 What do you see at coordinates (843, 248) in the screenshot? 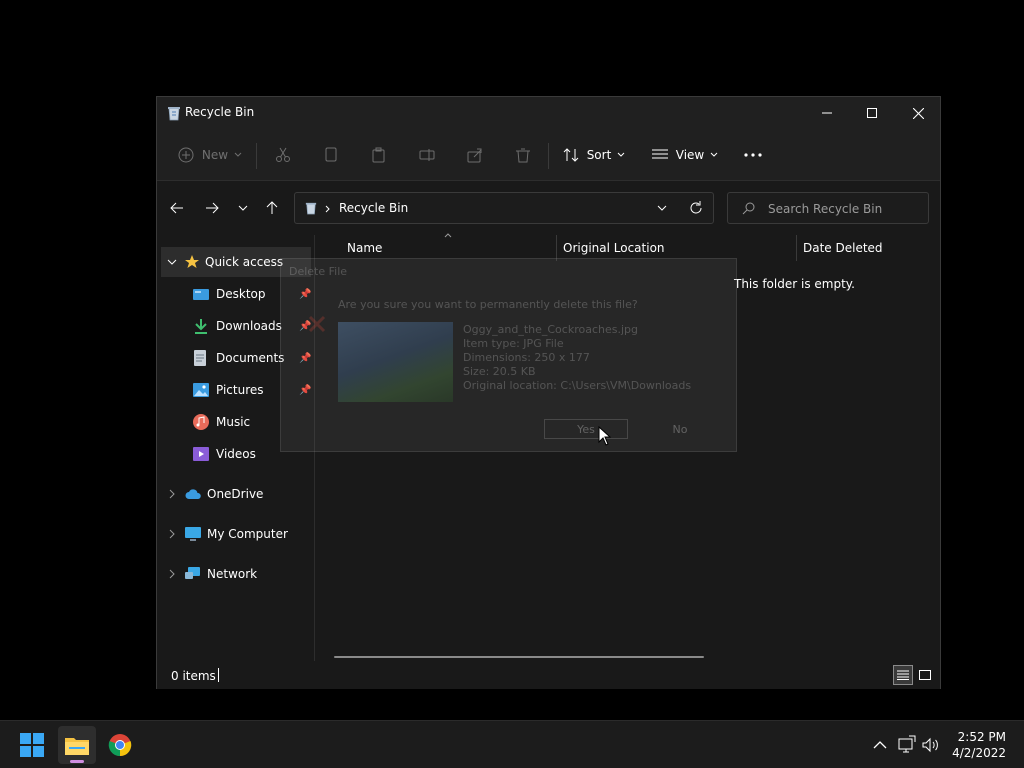
I see `column-header-date-deleted: Date Deleted` at bounding box center [843, 248].